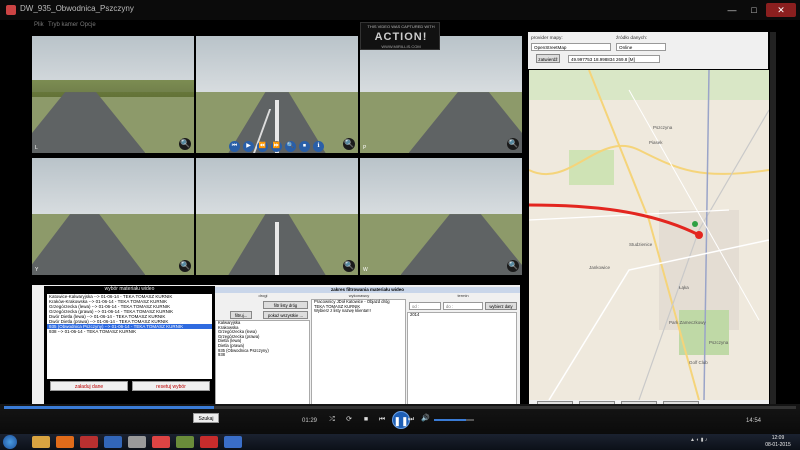  I want to click on noise-barrier, so click(113, 88).